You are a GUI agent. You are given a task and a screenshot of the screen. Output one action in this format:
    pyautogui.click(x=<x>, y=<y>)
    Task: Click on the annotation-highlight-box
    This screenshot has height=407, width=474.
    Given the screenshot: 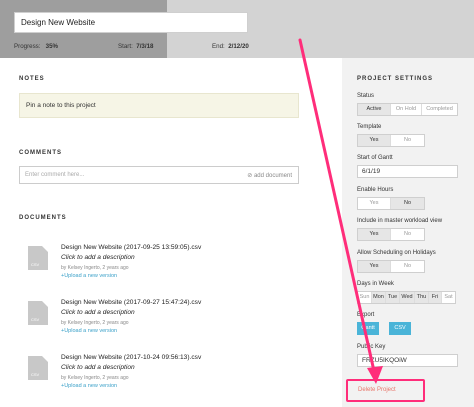 What is the action you would take?
    pyautogui.click(x=385, y=390)
    